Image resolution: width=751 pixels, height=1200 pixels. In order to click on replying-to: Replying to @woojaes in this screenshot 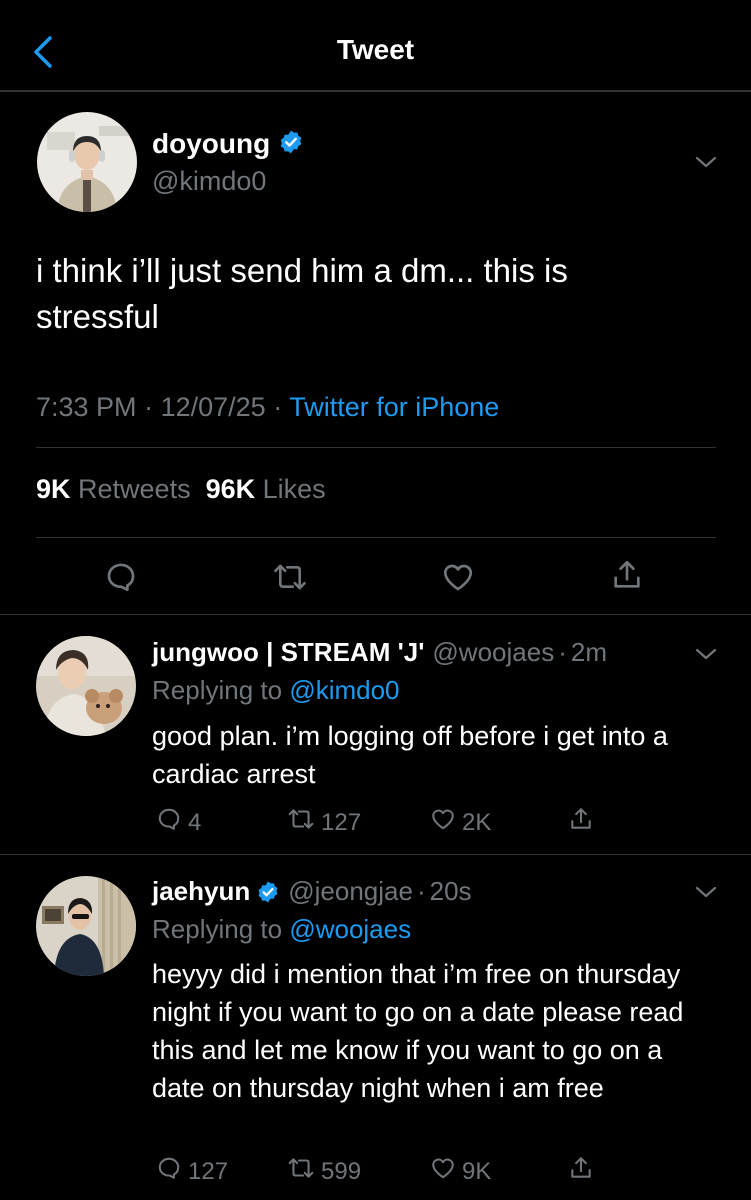, I will do `click(281, 929)`.